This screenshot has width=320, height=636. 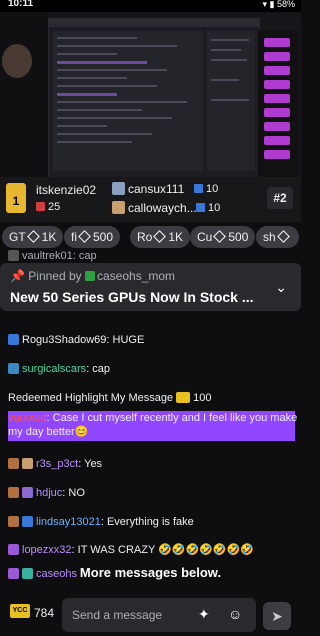 I want to click on chat-message: lindsay13021: Everything is fake, so click(x=101, y=522).